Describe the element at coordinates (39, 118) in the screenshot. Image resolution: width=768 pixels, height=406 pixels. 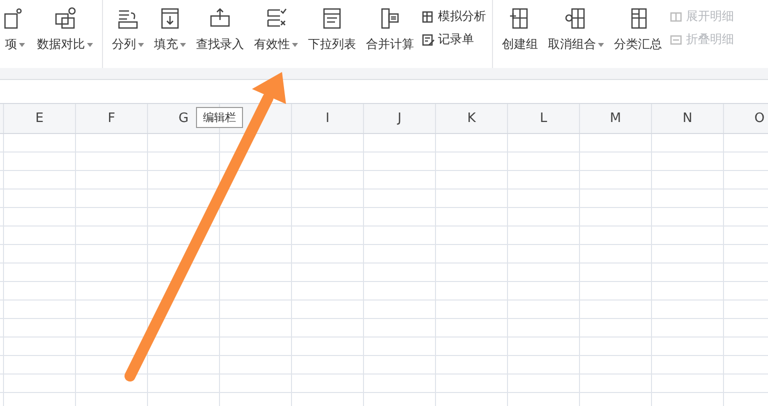
I see `column-header: E` at that location.